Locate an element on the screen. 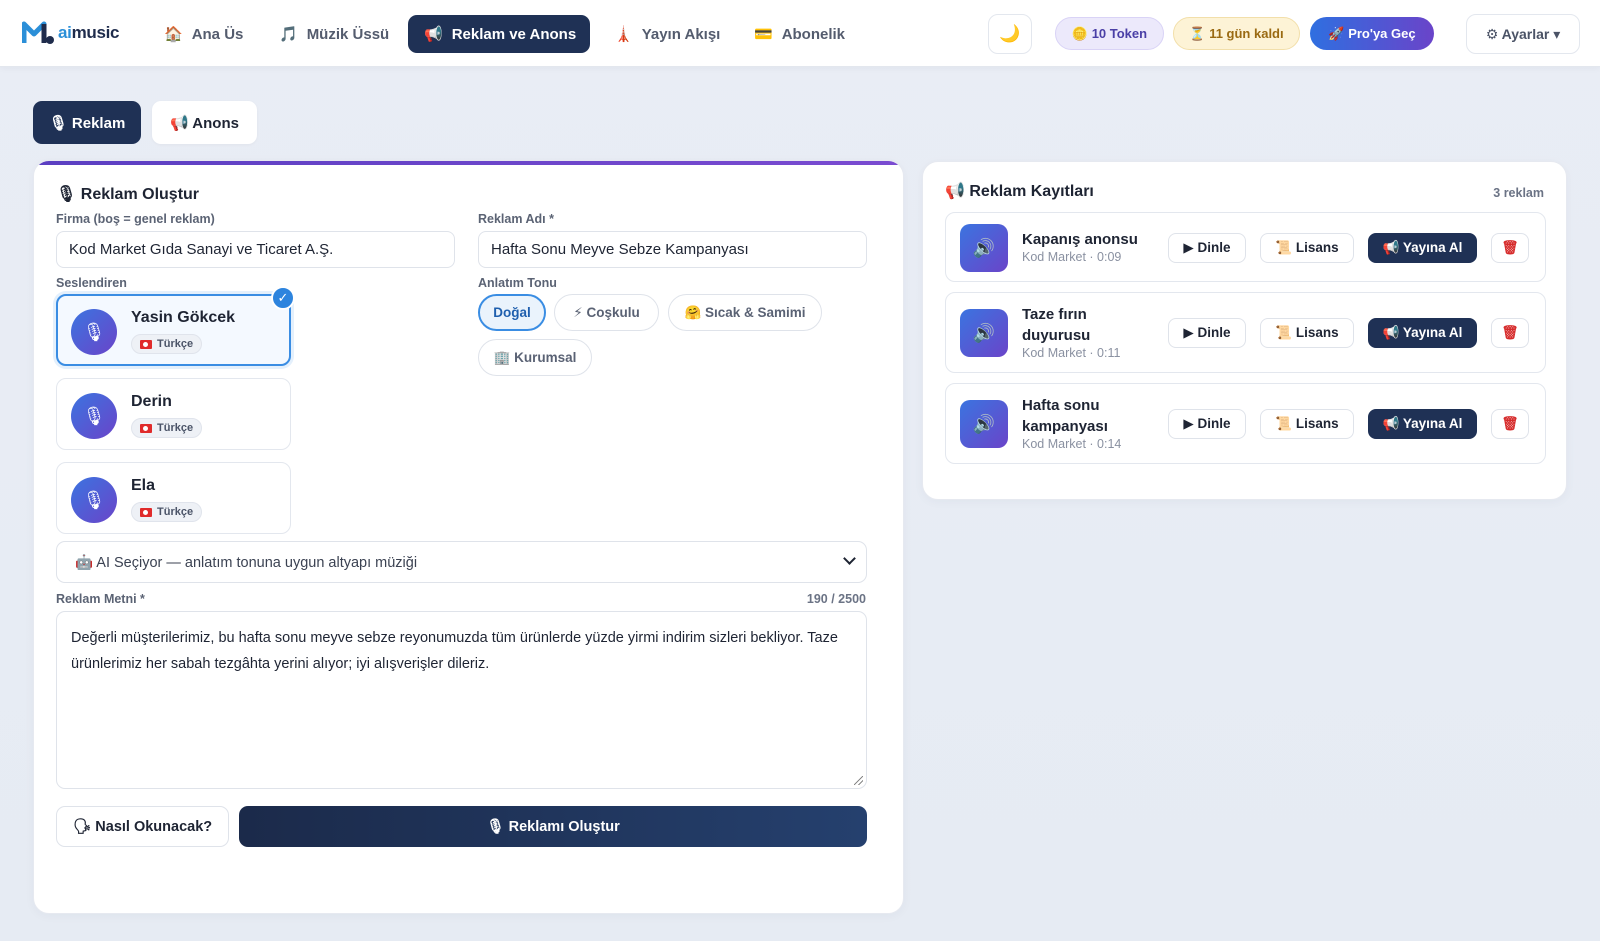  record-name: Taze fırın duyurusu is located at coordinates (1056, 325).